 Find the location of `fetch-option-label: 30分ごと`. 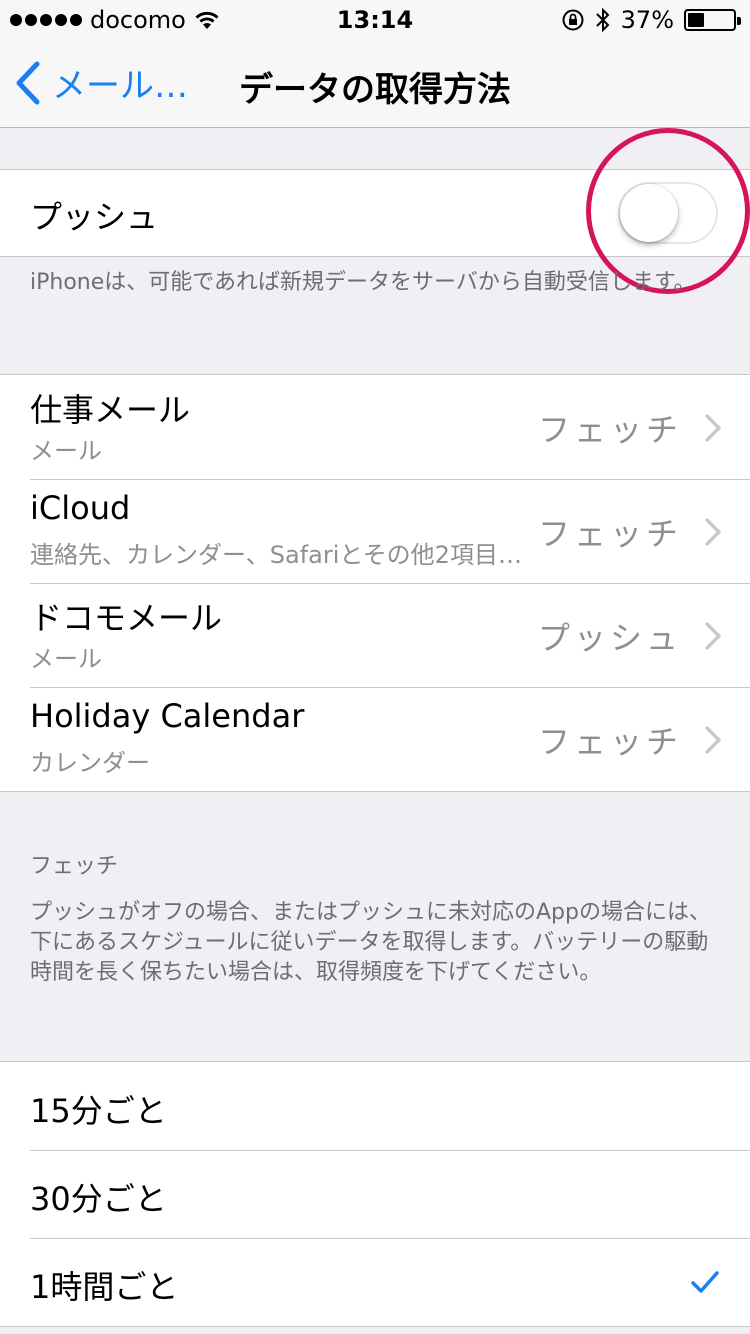

fetch-option-label: 30分ごと is located at coordinates (98, 1199).